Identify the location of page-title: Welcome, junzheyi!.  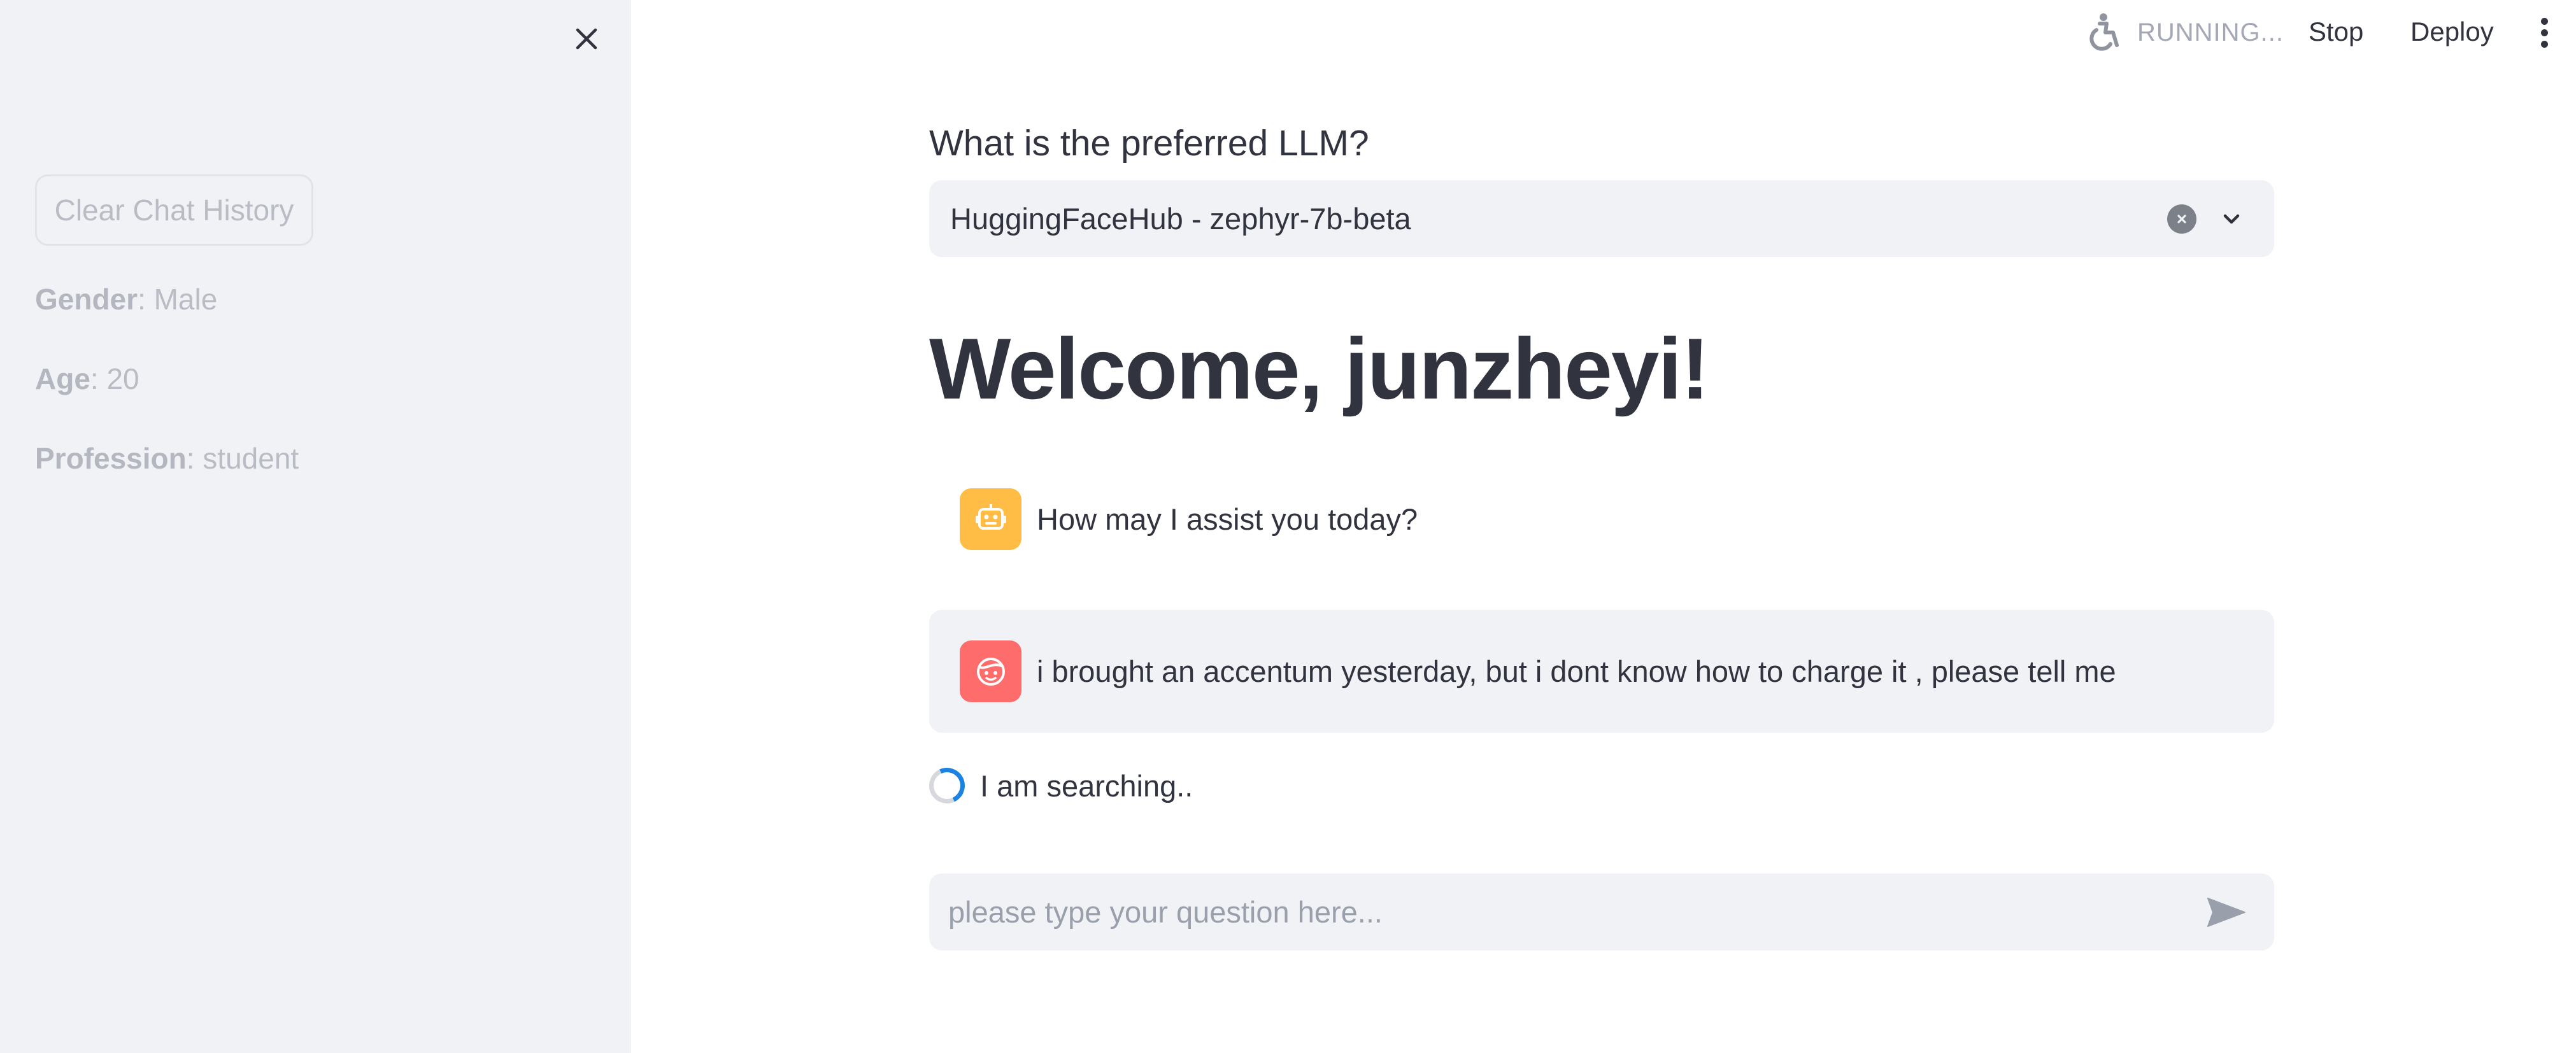
(1320, 368).